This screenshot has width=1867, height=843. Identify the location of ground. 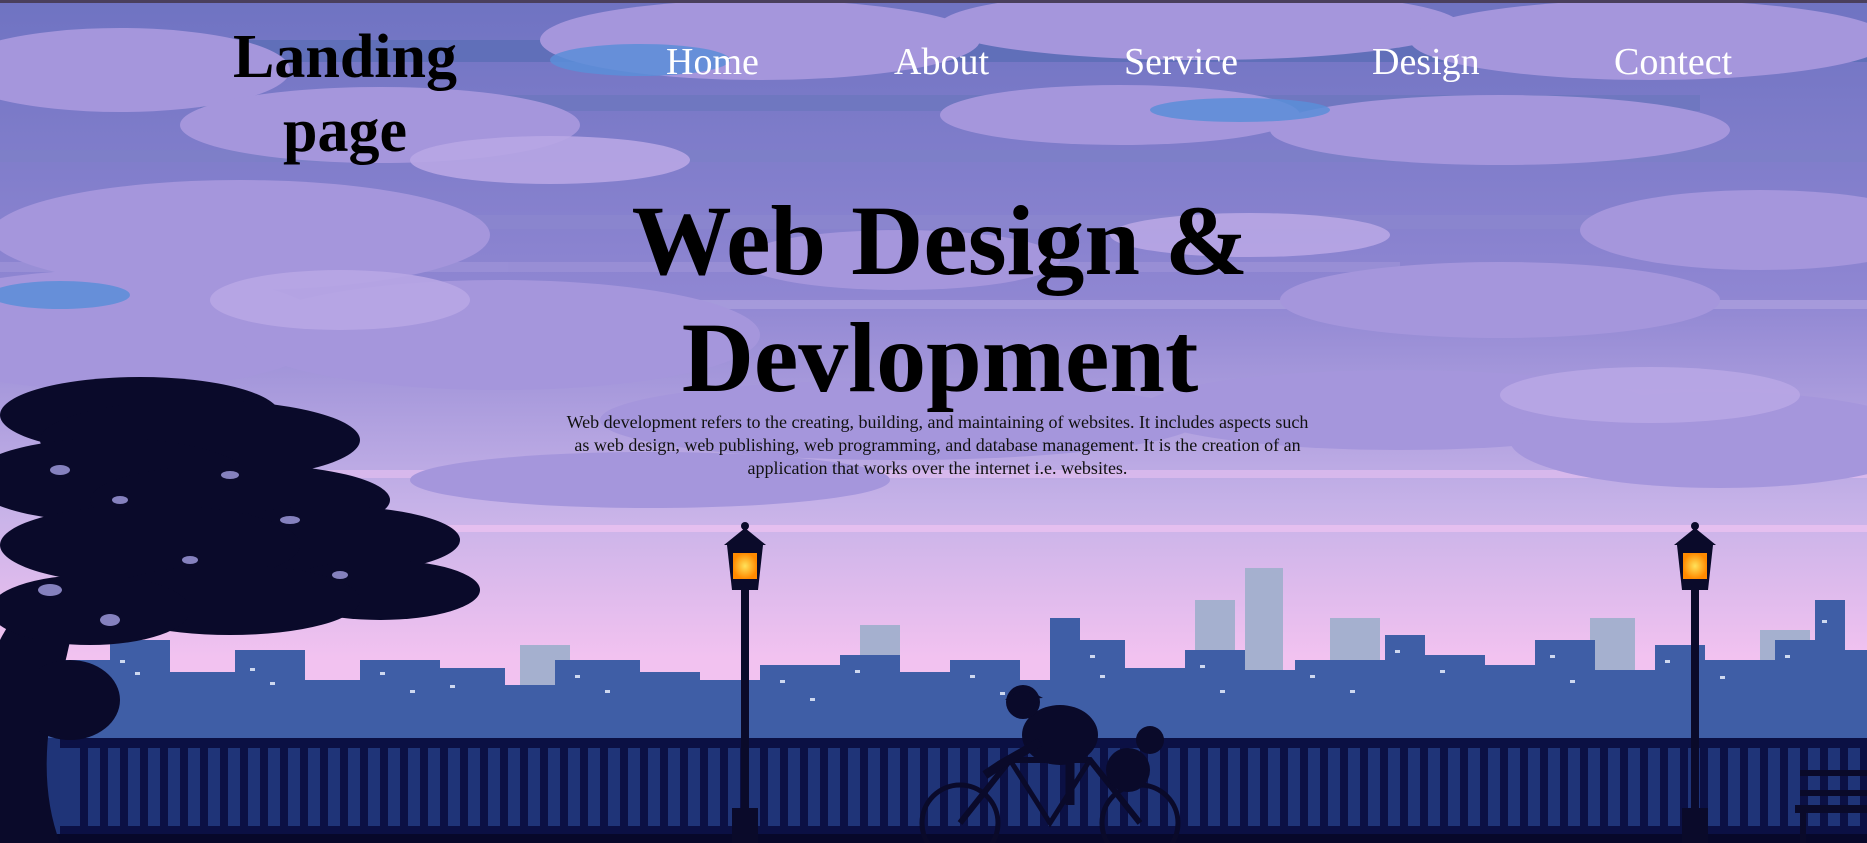
(933, 838).